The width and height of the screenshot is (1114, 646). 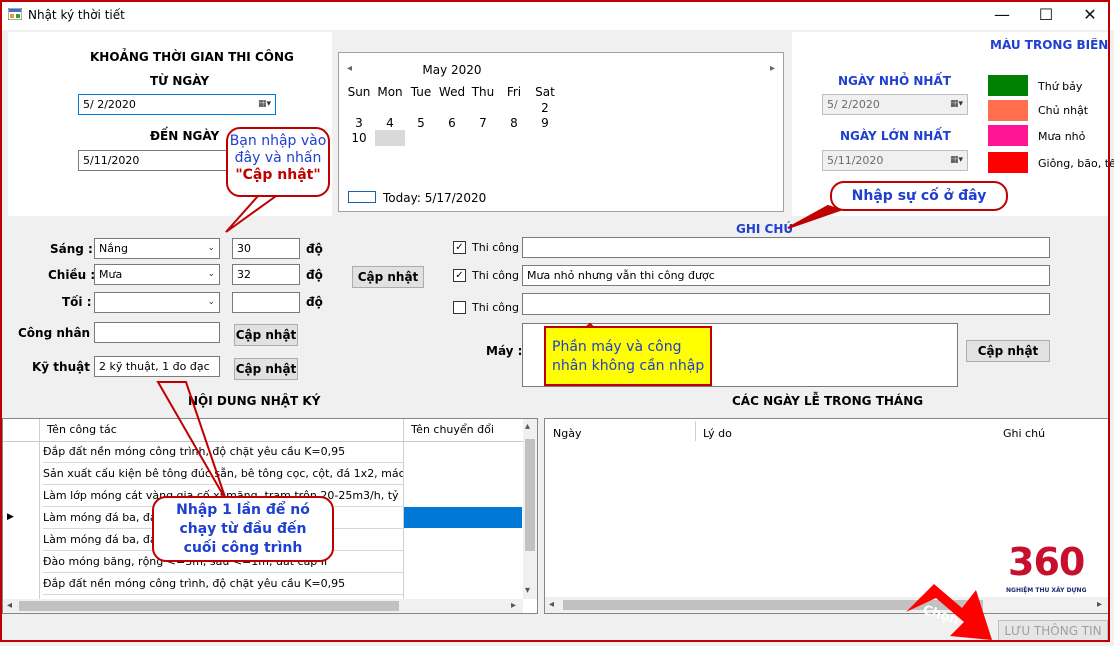 What do you see at coordinates (1008, 351) in the screenshot?
I see `machine-update-button: Cập nhật` at bounding box center [1008, 351].